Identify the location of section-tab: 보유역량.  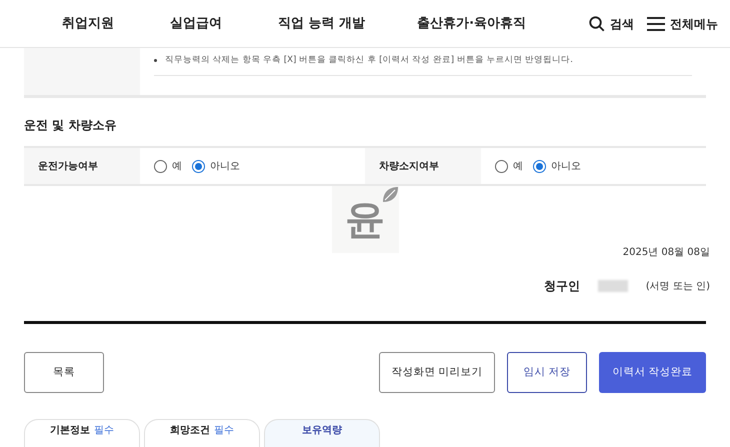
(322, 433).